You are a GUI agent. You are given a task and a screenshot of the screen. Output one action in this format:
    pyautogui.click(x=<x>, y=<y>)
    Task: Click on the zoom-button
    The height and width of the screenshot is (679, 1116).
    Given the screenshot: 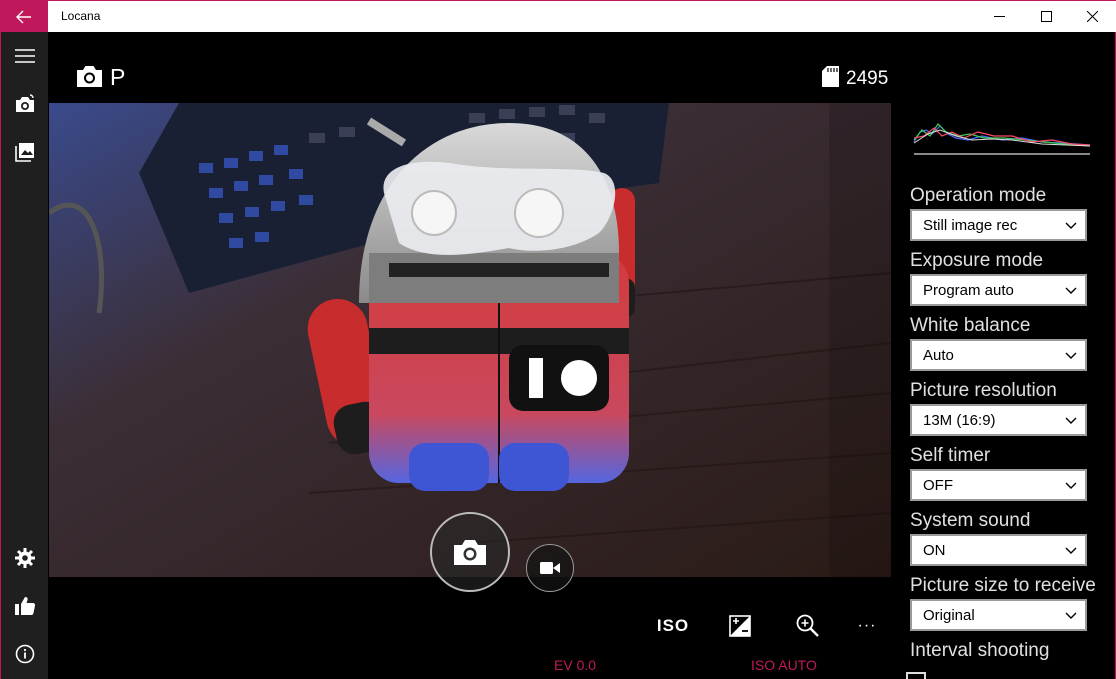 What is the action you would take?
    pyautogui.click(x=808, y=626)
    